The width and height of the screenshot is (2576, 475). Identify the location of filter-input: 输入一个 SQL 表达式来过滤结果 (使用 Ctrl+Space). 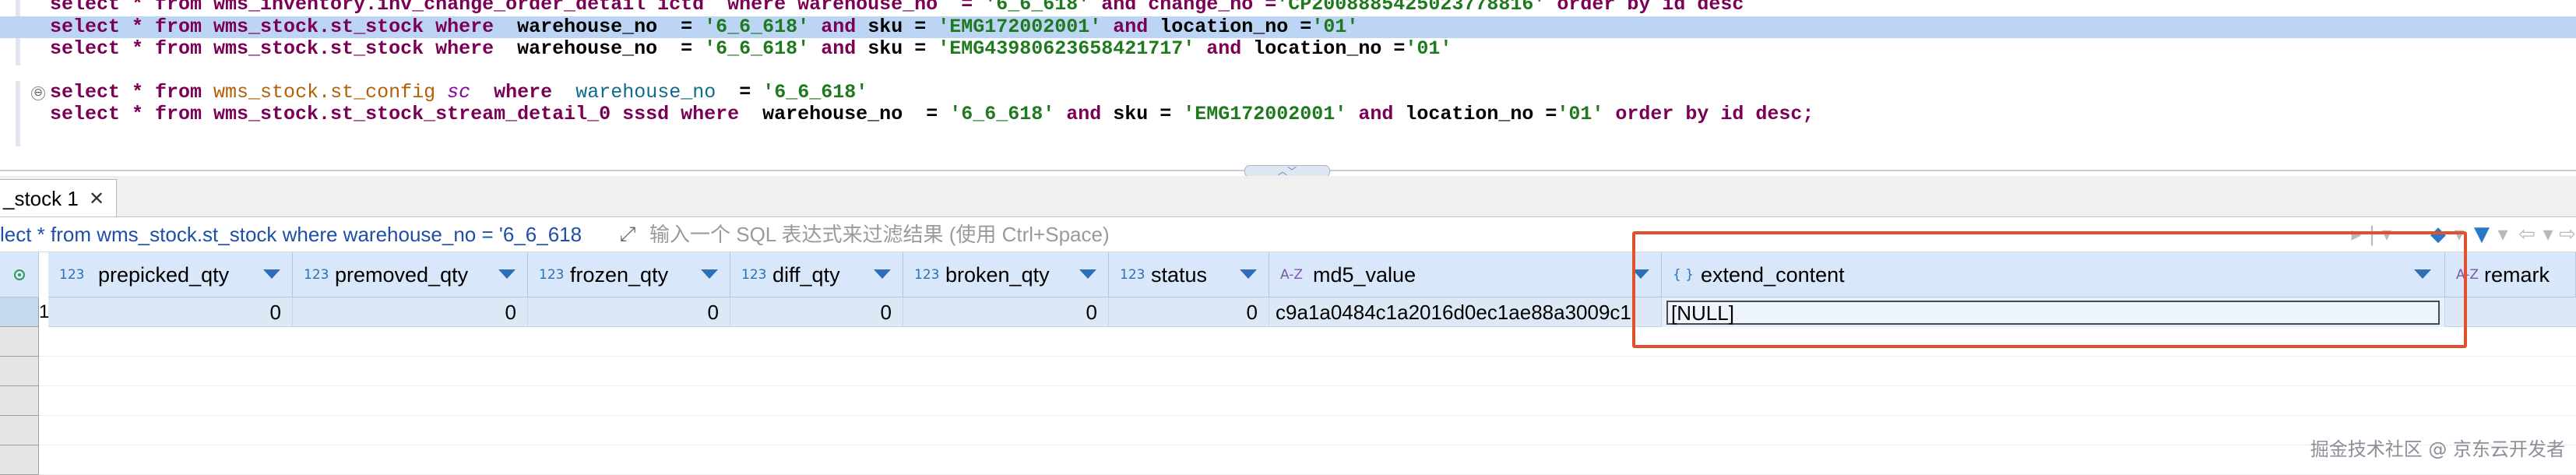
(879, 234).